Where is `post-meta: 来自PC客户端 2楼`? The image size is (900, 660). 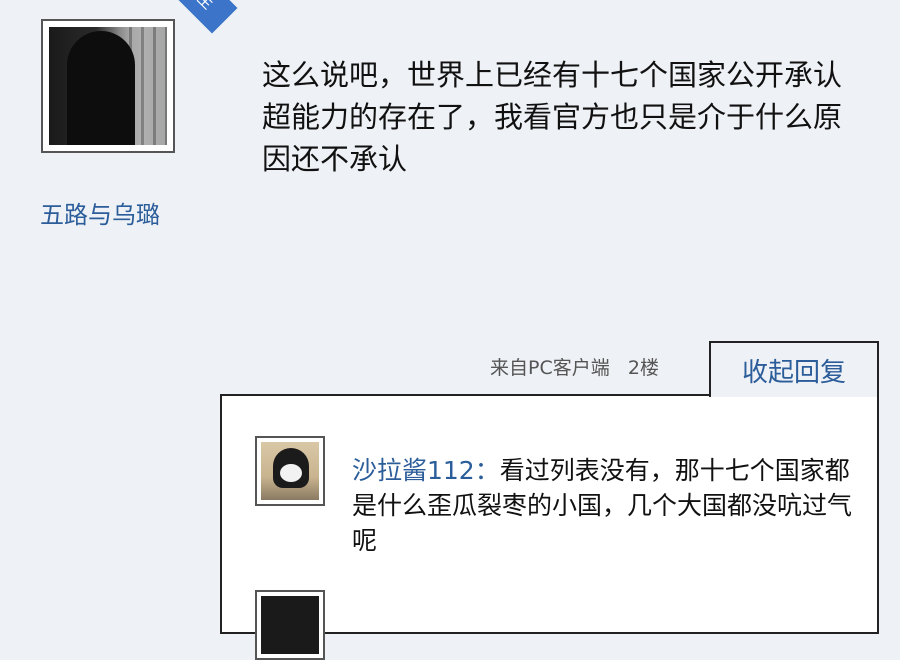 post-meta: 来自PC客户端 2楼 is located at coordinates (574, 366).